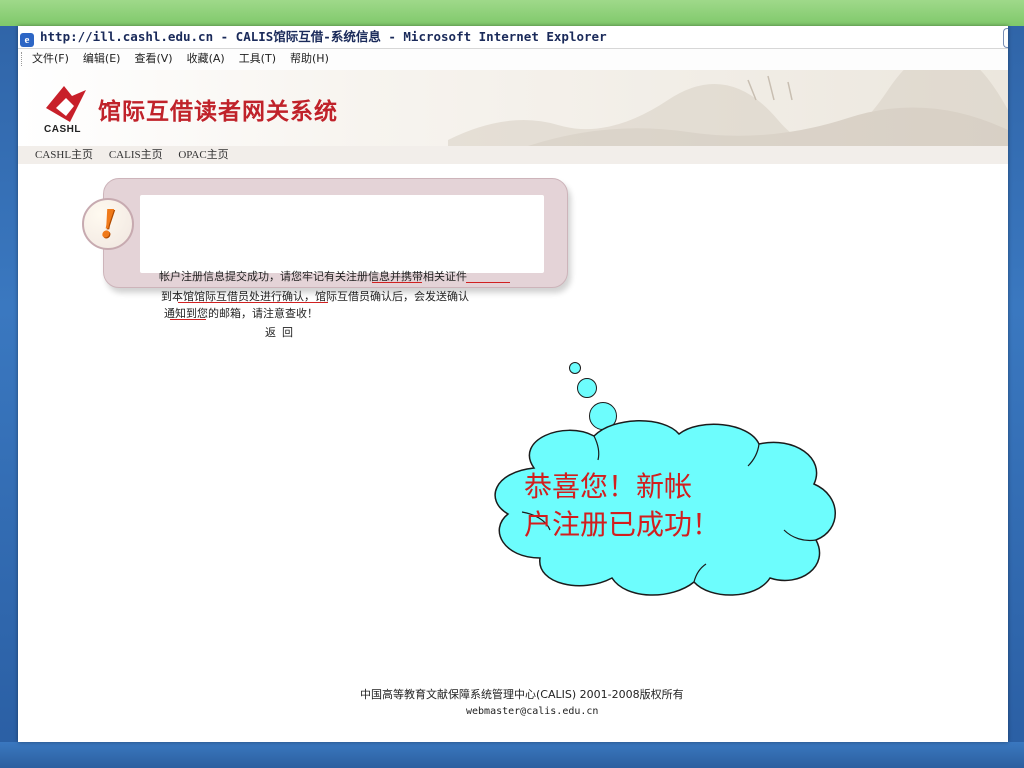  What do you see at coordinates (203, 155) in the screenshot?
I see `nav-link-opac: OPAC主页` at bounding box center [203, 155].